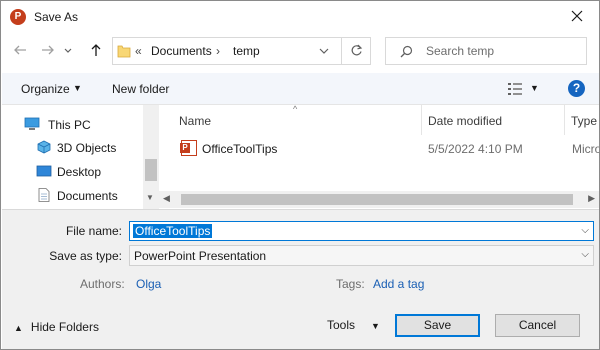 Image resolution: width=600 pixels, height=350 pixels. Describe the element at coordinates (80, 157) in the screenshot. I see `navigation-pane: This PC 3D Objects Desktop Documents` at that location.